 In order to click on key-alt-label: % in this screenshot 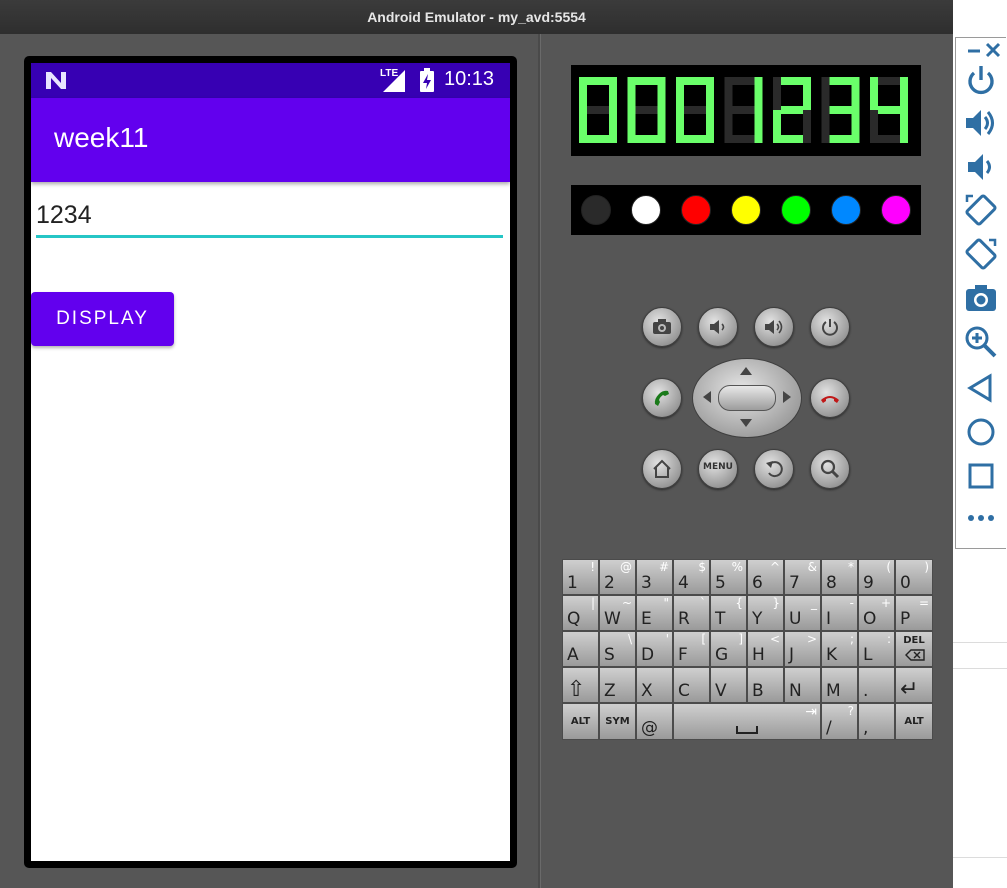, I will do `click(737, 567)`.